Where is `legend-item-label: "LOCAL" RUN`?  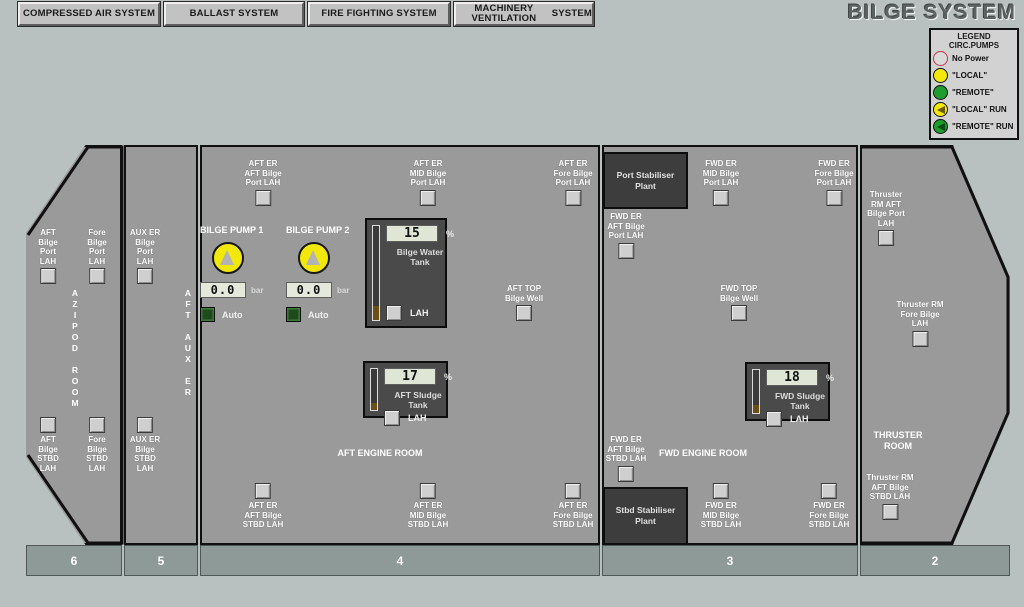 legend-item-label: "LOCAL" RUN is located at coordinates (979, 109).